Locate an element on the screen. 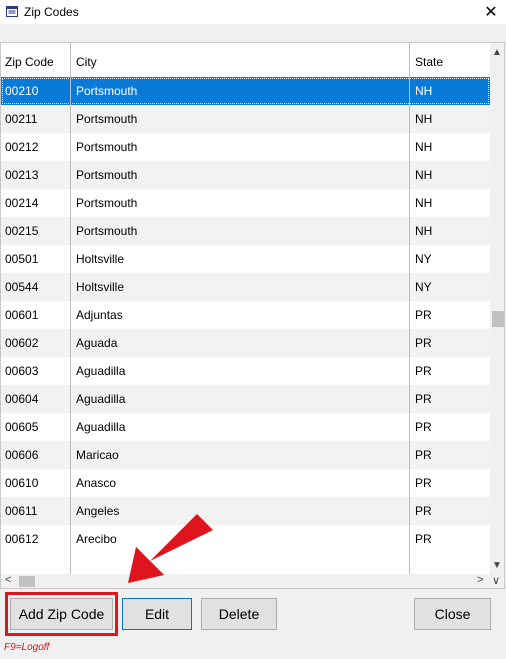 This screenshot has width=506, height=659. zip-code-cell: 00606 is located at coordinates (22, 455).